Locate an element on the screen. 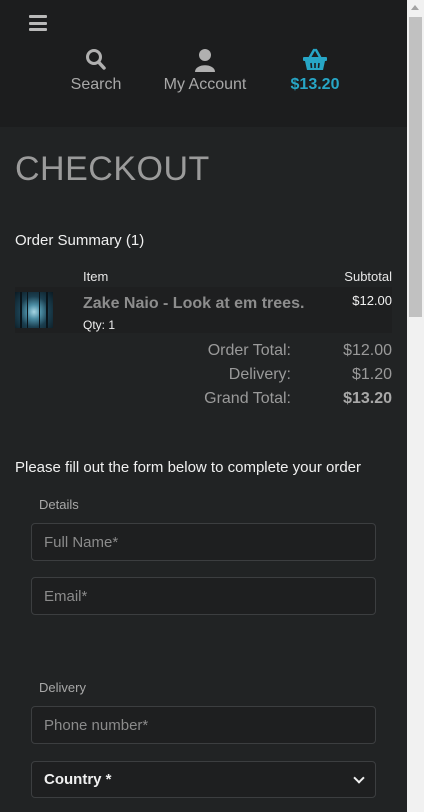 This screenshot has width=424, height=812. item-name: Zake Naio - Look at em trees. is located at coordinates (193, 304).